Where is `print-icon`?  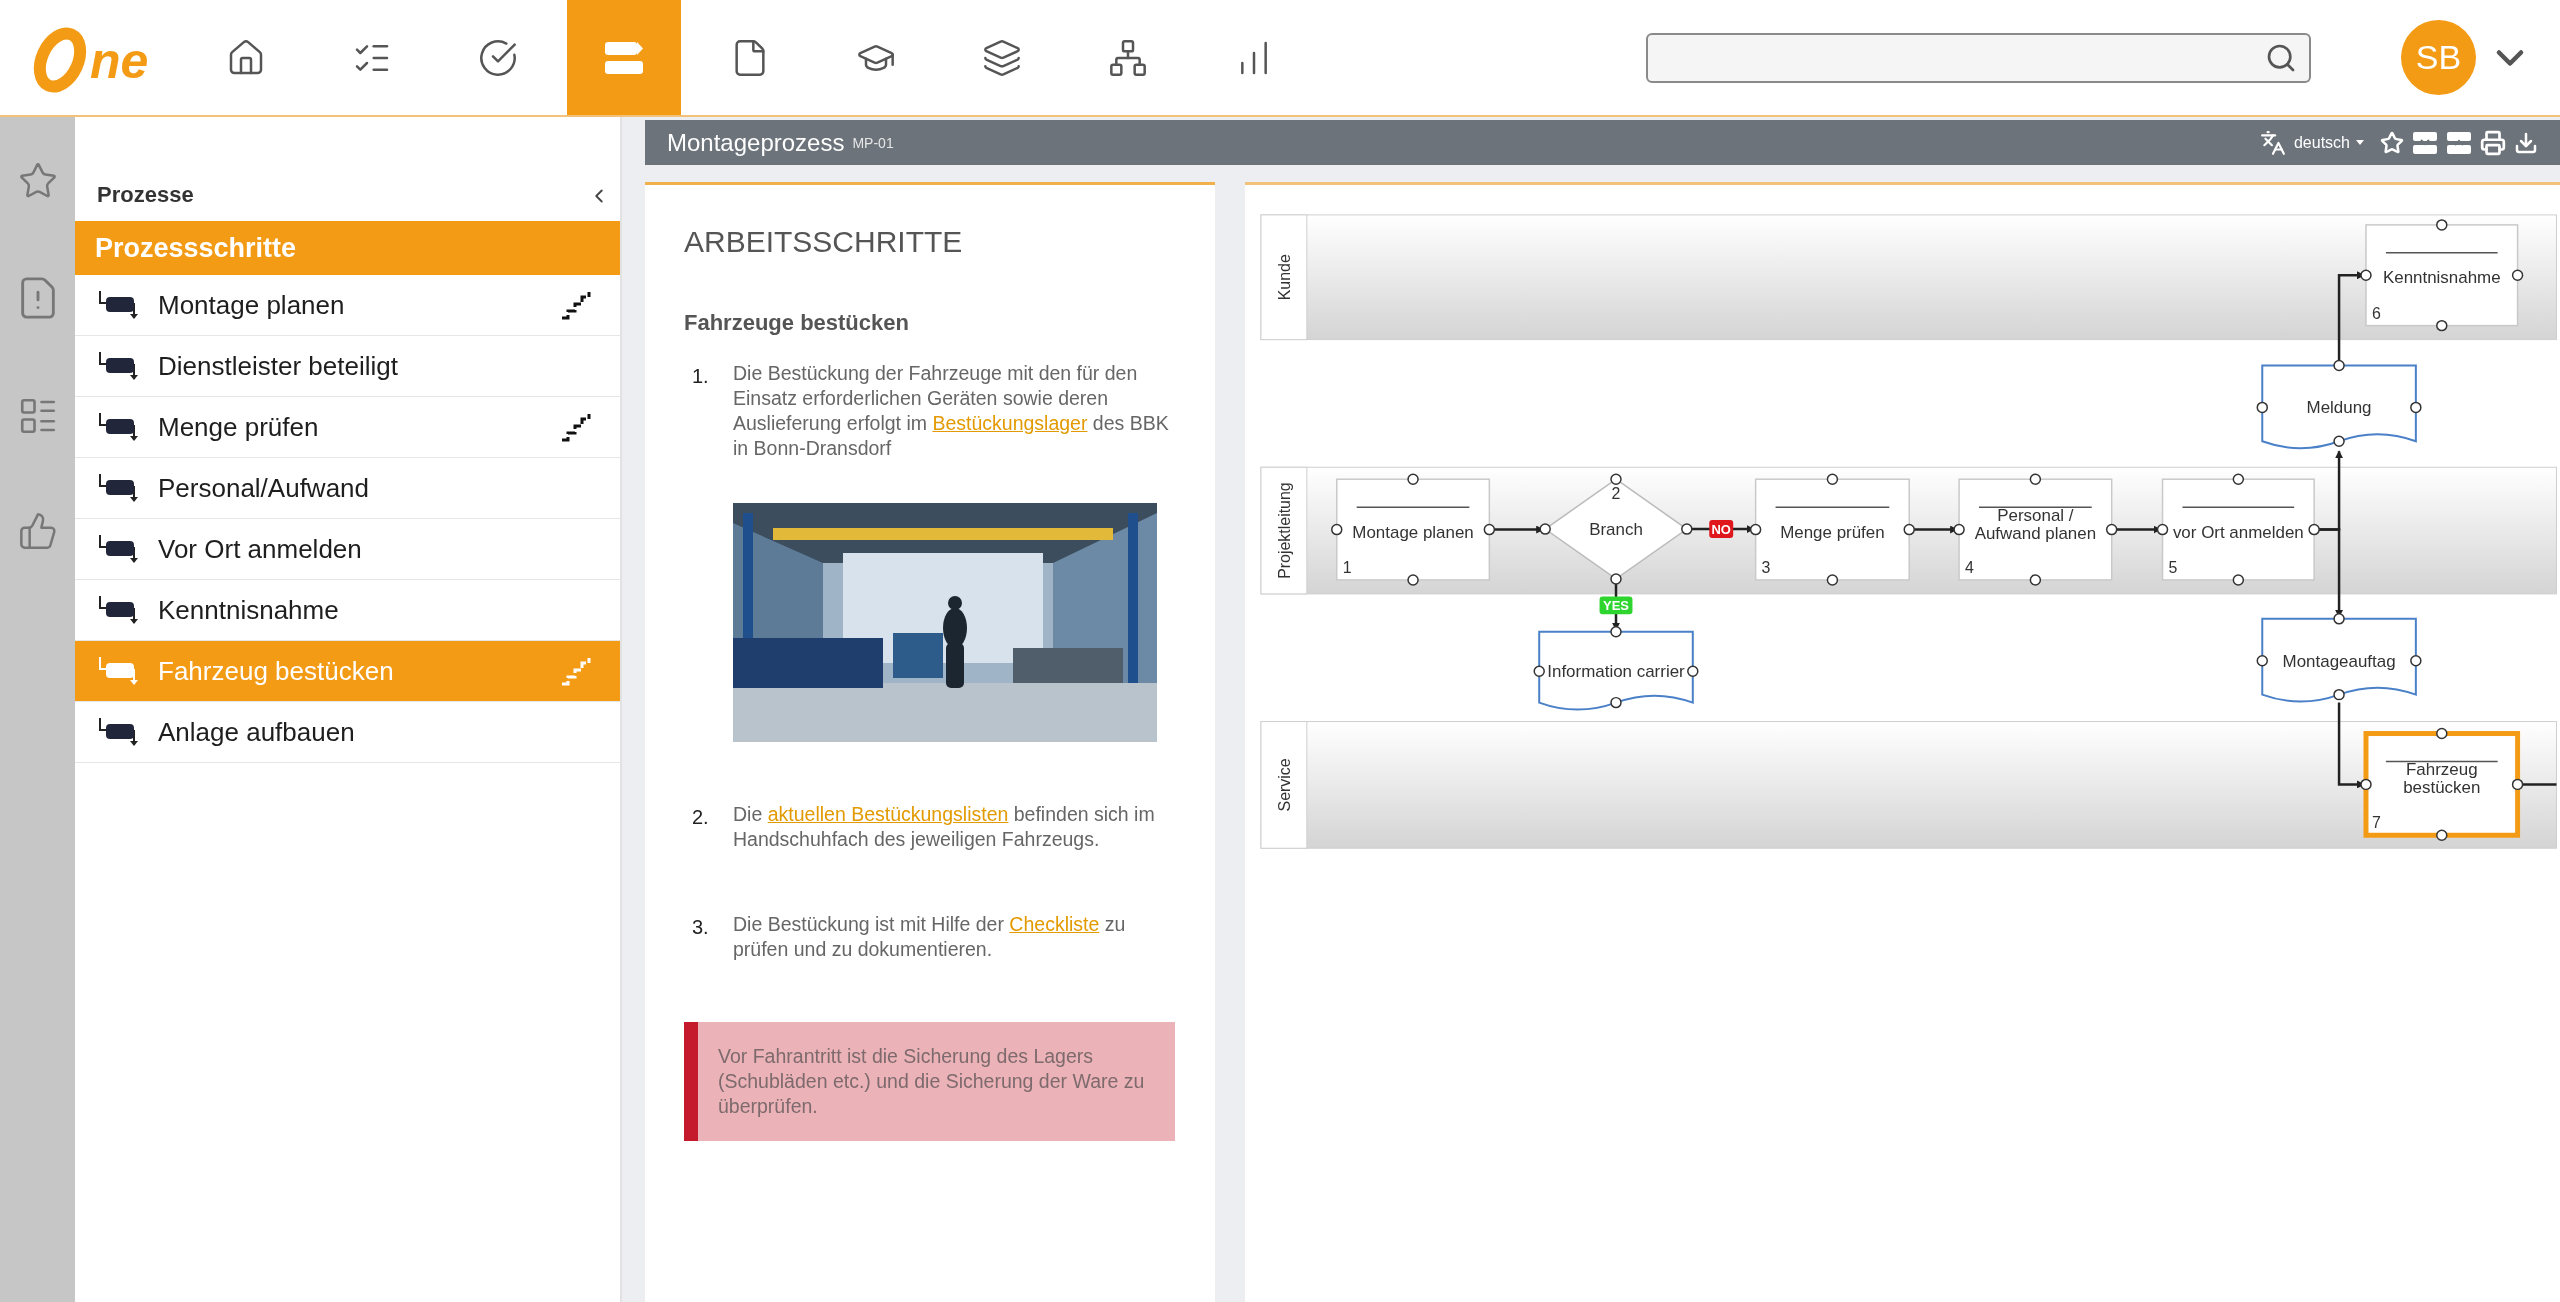 print-icon is located at coordinates (2493, 142).